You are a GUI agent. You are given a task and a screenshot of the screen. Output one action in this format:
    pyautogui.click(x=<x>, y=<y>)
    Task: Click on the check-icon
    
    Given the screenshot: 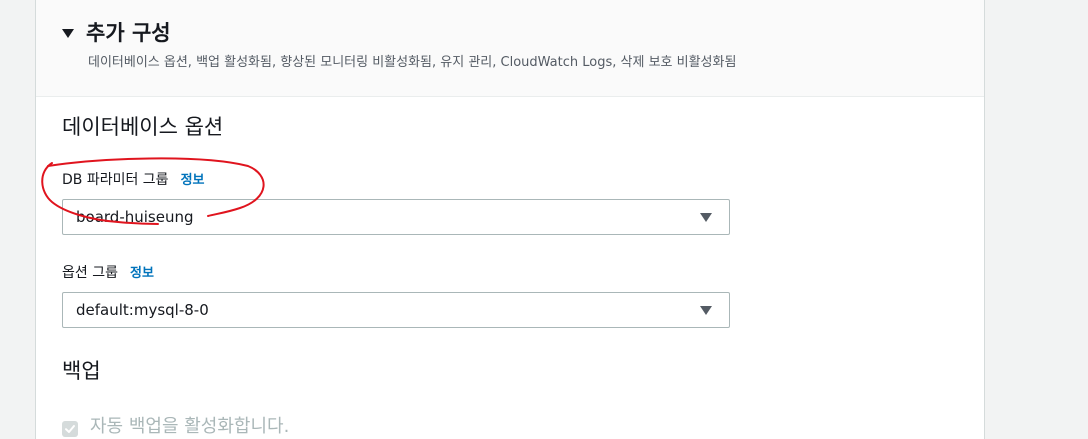 What is the action you would take?
    pyautogui.click(x=70, y=429)
    